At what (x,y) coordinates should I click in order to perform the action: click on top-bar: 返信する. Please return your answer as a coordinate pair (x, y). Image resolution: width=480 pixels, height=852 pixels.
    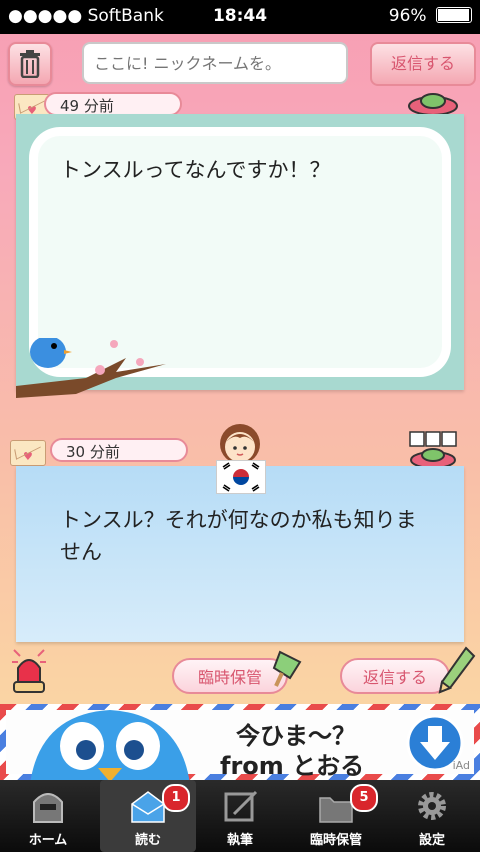
    Looking at the image, I should click on (240, 64).